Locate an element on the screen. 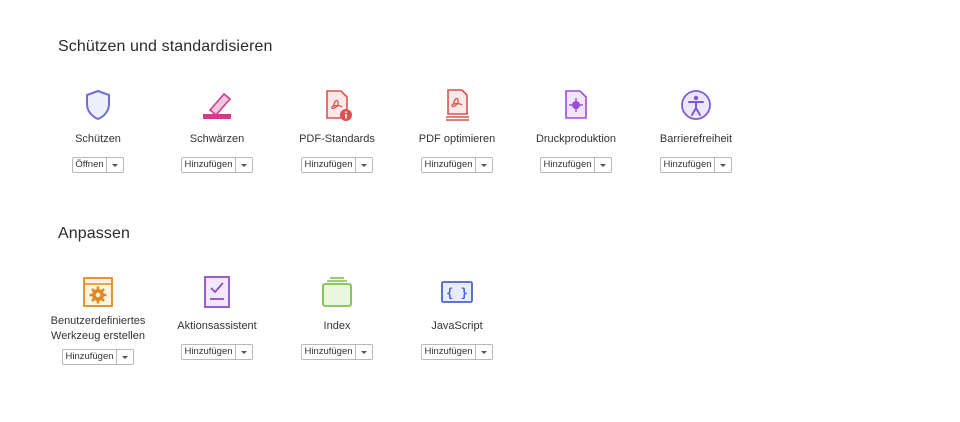 The height and width of the screenshot is (422, 960). tool-label: JavaScript is located at coordinates (457, 326).